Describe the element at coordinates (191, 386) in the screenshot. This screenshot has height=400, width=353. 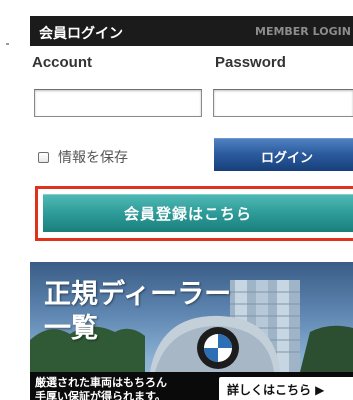
I see `banner-caption-bar: 厳選された車両はもちろん 手厚い保証が得られます。 詳しくはこちら ▶` at that location.